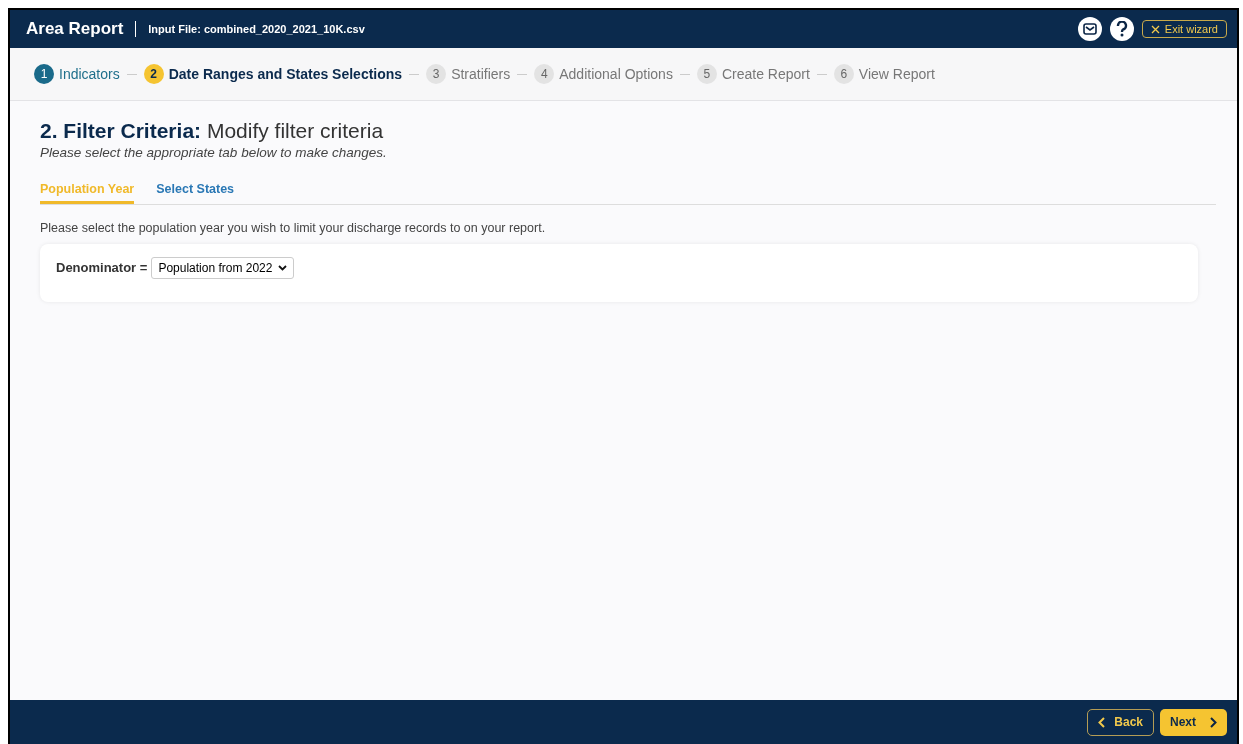  Describe the element at coordinates (1089, 29) in the screenshot. I see `mail-icon` at that location.